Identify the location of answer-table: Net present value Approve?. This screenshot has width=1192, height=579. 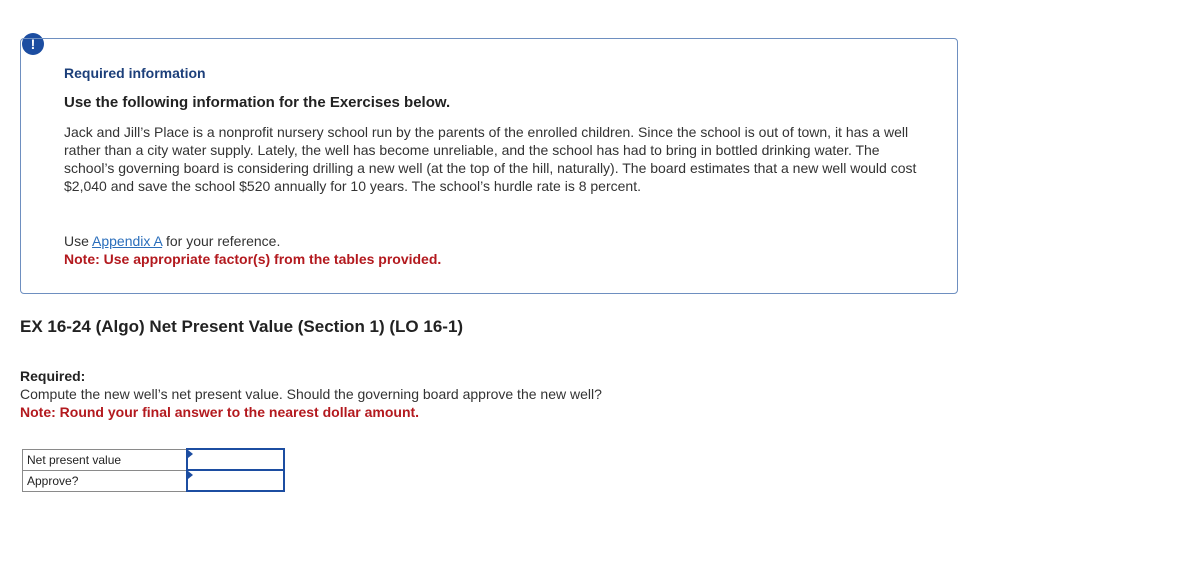
(153, 470).